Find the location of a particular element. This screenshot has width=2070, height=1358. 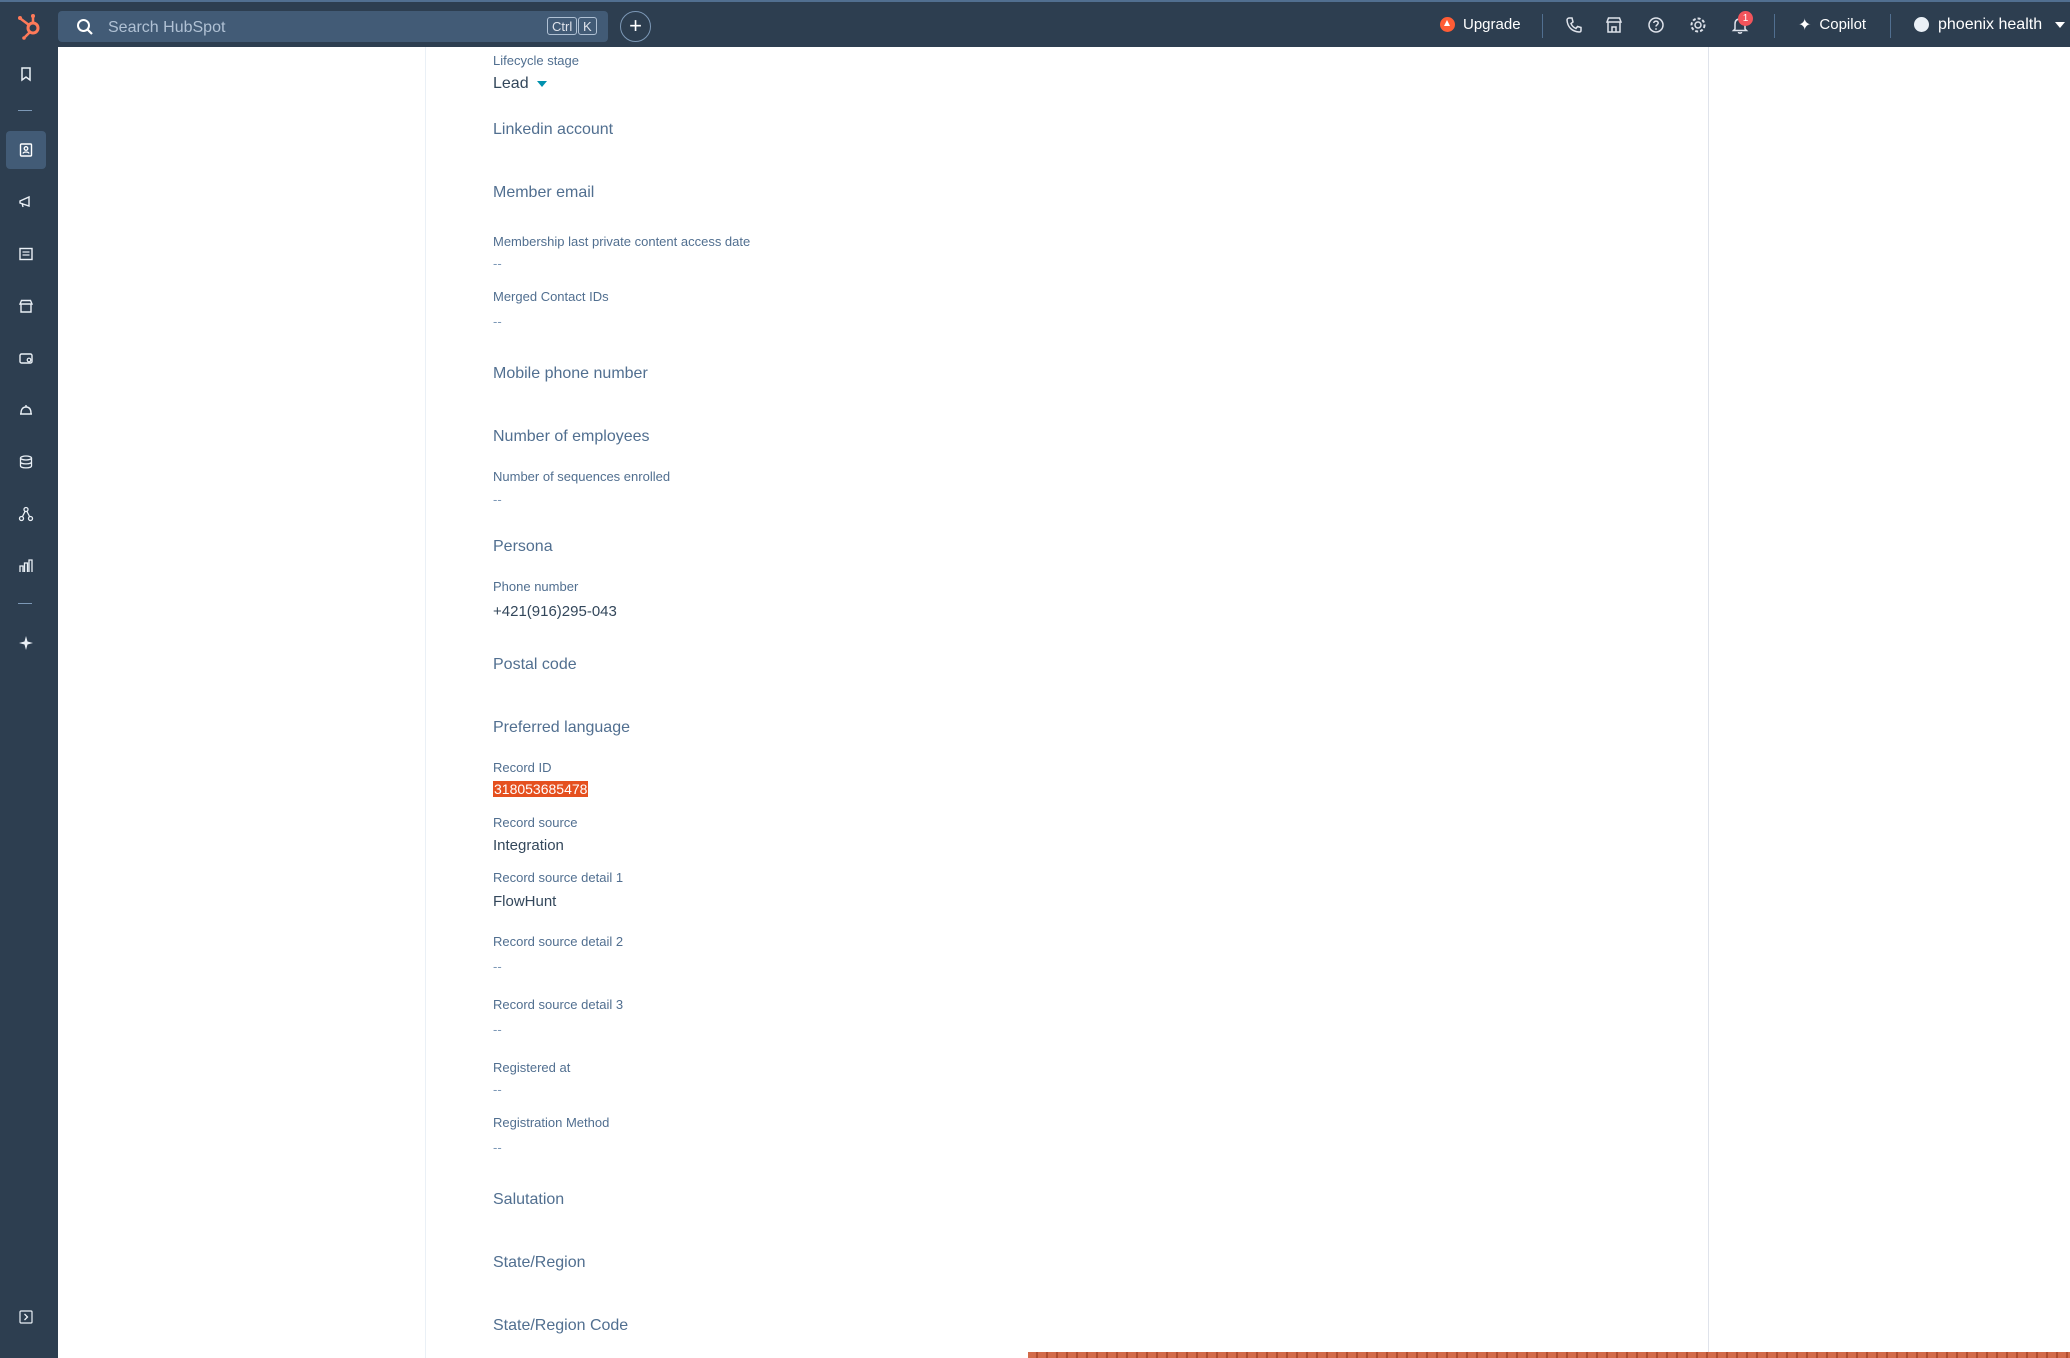

field-value-record-id: 318053685478 is located at coordinates (541, 789).